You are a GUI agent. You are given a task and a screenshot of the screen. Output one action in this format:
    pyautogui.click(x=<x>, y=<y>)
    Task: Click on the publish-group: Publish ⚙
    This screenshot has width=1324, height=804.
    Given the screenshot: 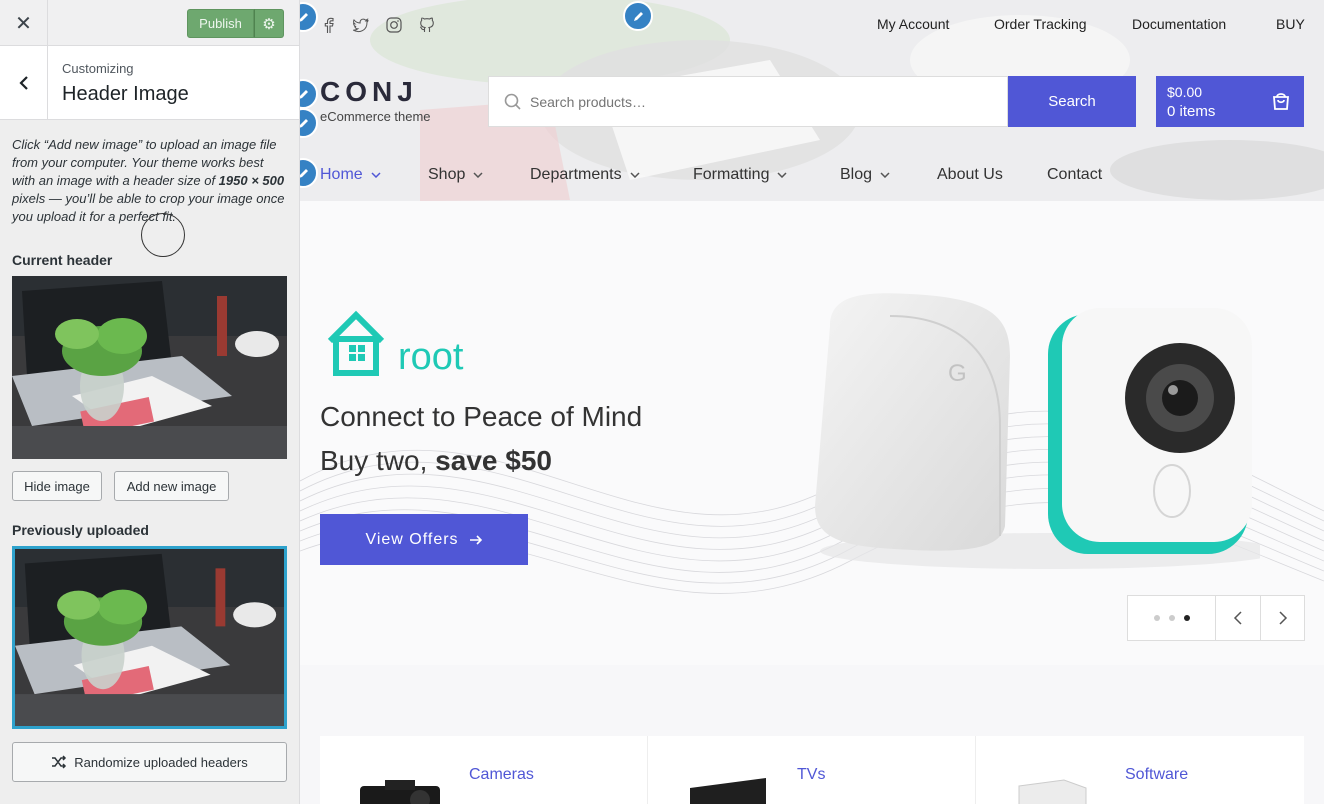 What is the action you would take?
    pyautogui.click(x=235, y=23)
    